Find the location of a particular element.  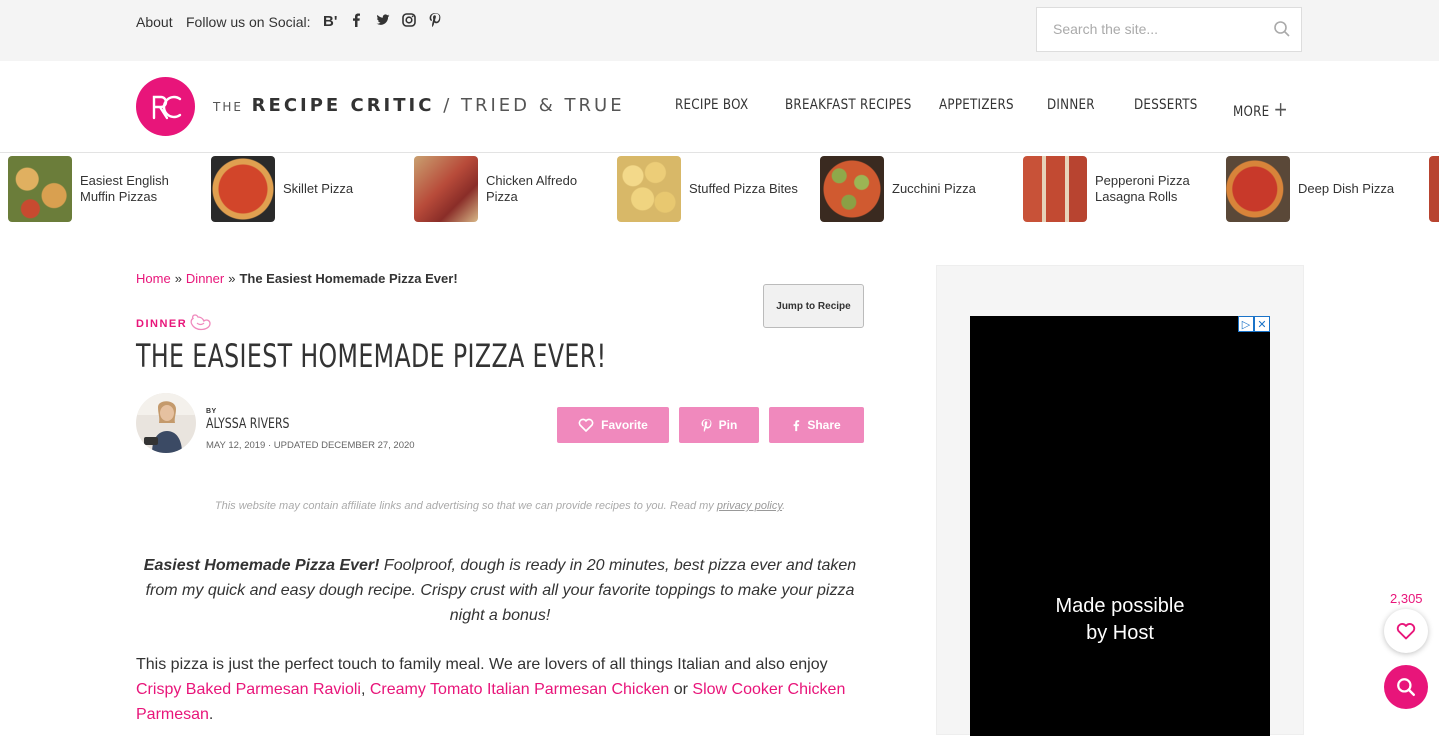

carousel-label: Zucchini Pizza is located at coordinates (934, 188).